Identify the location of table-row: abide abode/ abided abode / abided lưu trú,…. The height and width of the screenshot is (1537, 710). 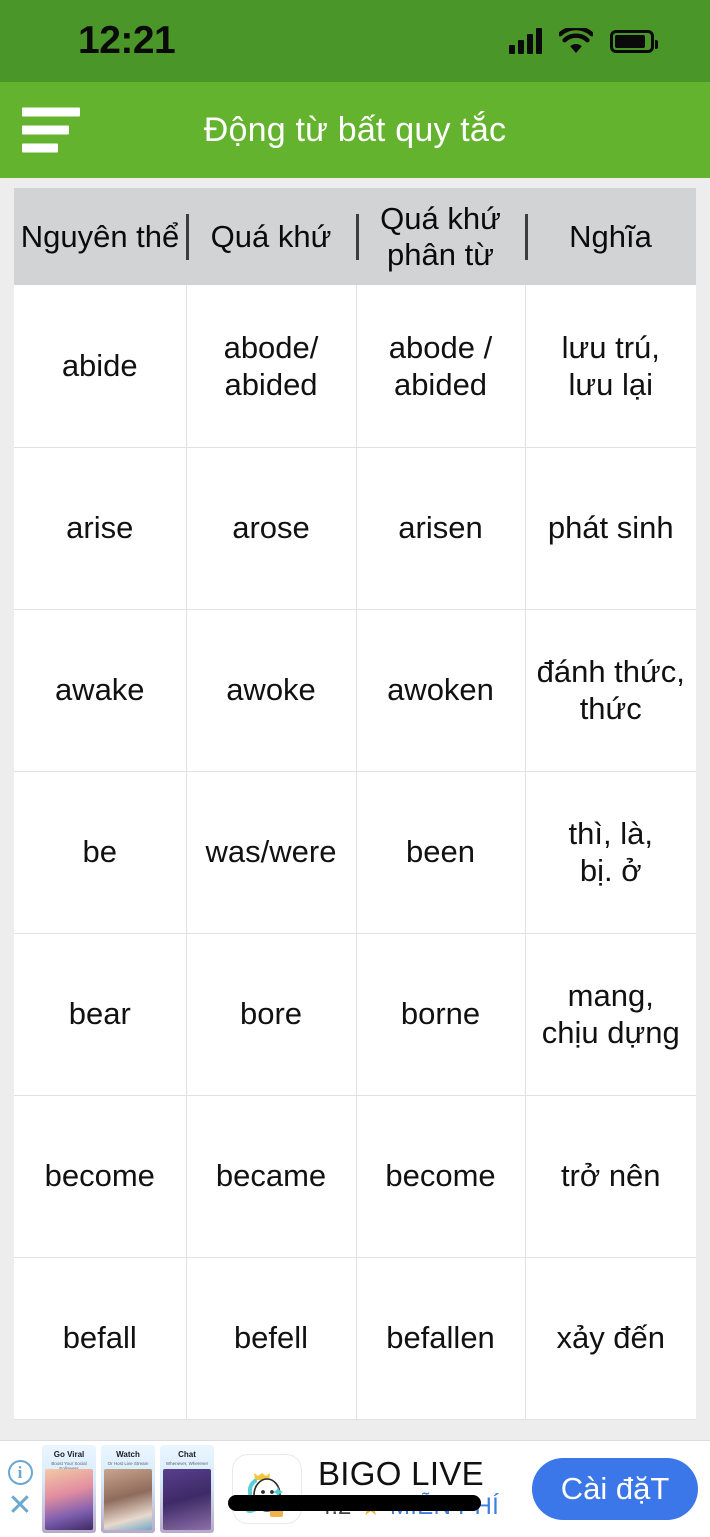
(355, 366).